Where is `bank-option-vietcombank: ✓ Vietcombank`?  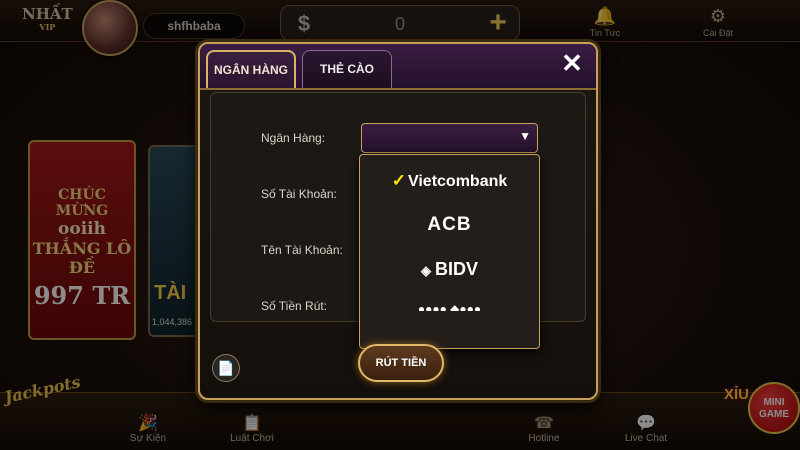 bank-option-vietcombank: ✓ Vietcombank is located at coordinates (449, 181).